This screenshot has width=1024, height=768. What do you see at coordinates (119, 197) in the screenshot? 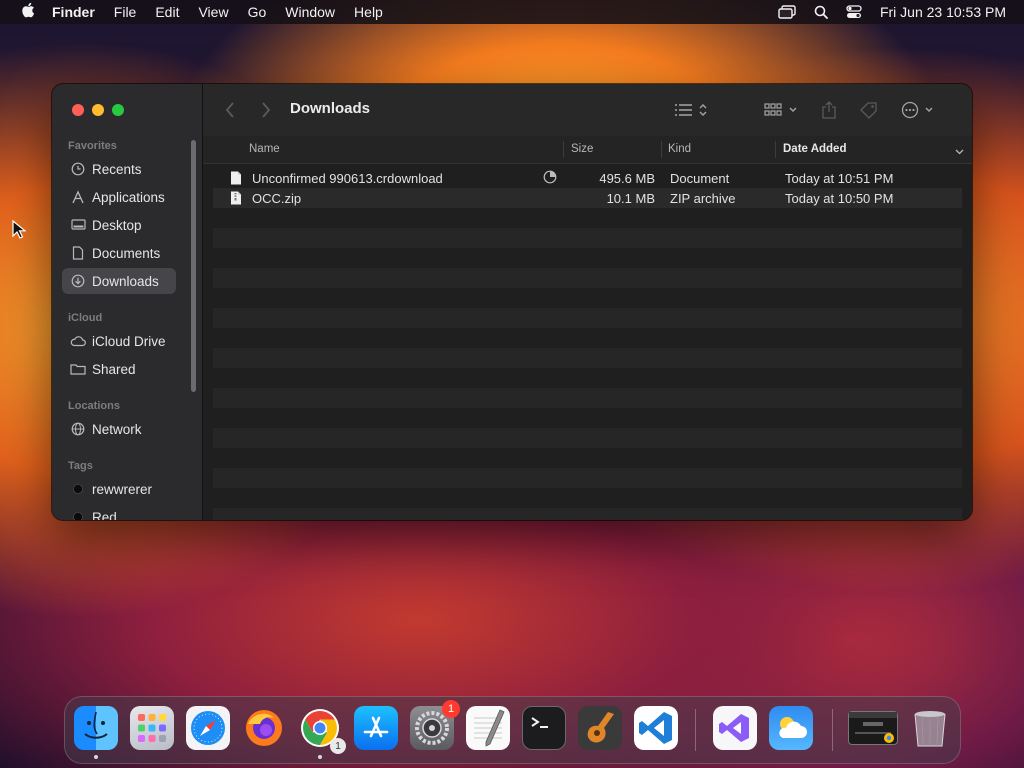
I see `sidebar-item-applications: Applications` at bounding box center [119, 197].